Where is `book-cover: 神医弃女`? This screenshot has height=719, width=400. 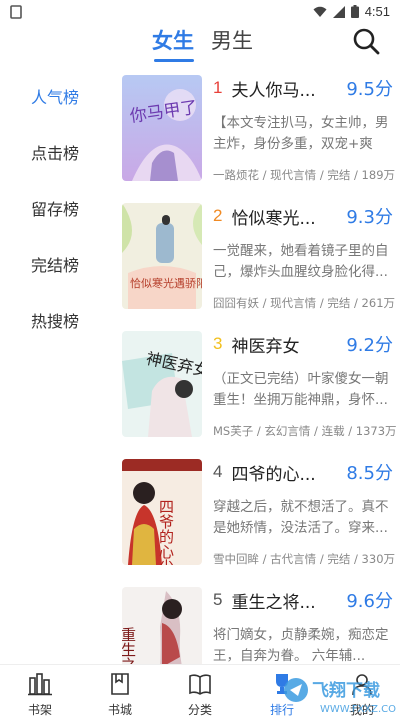 book-cover: 神医弃女 is located at coordinates (162, 384).